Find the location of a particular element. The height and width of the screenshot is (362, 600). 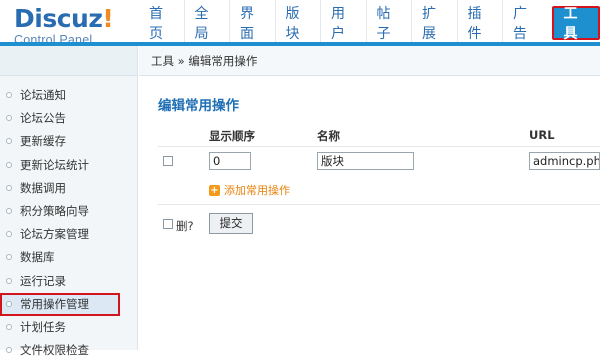

sidebar-item-label: 常用操作管理 is located at coordinates (54, 304).